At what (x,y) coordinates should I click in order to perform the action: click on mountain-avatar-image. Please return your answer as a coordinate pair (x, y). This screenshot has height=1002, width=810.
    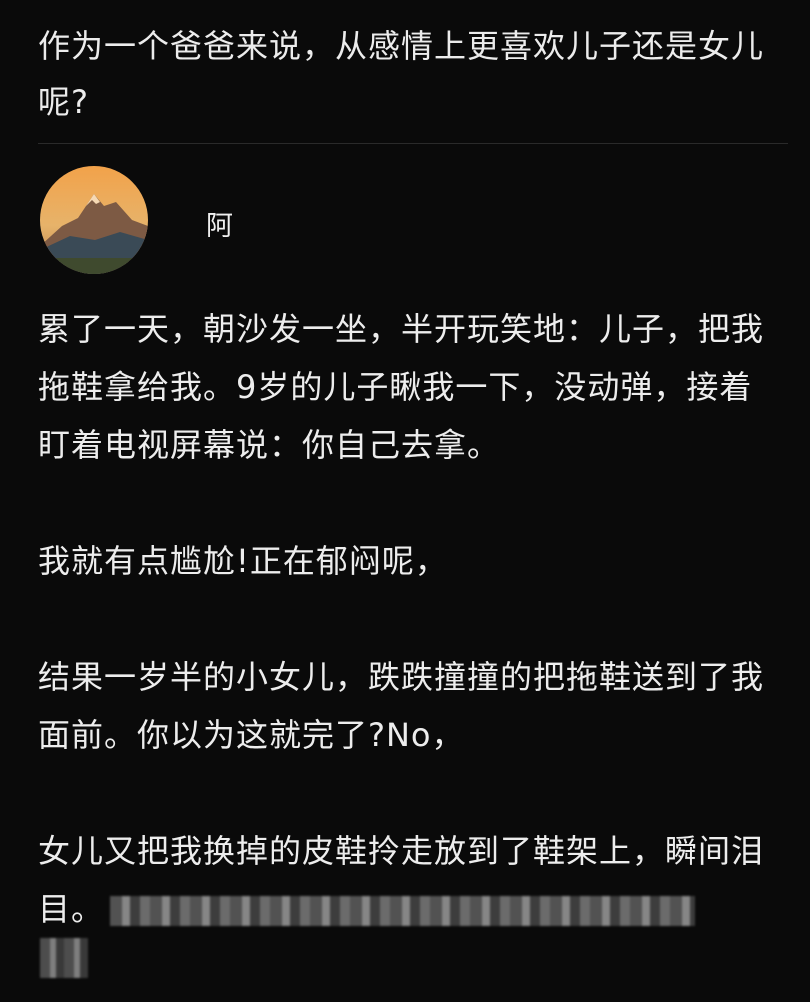
    Looking at the image, I should click on (94, 220).